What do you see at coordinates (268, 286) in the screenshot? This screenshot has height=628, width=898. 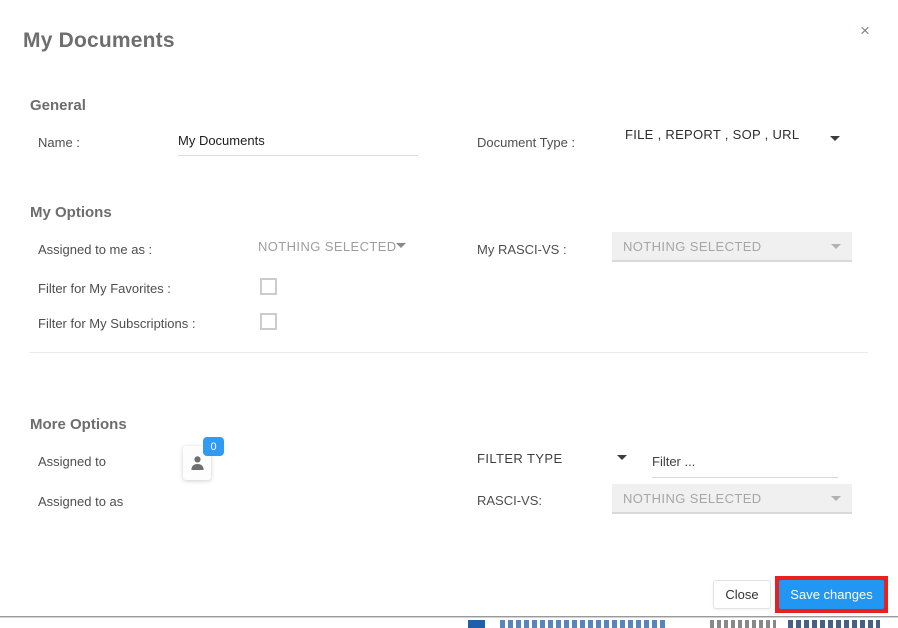 I see `favorites-checkbox` at bounding box center [268, 286].